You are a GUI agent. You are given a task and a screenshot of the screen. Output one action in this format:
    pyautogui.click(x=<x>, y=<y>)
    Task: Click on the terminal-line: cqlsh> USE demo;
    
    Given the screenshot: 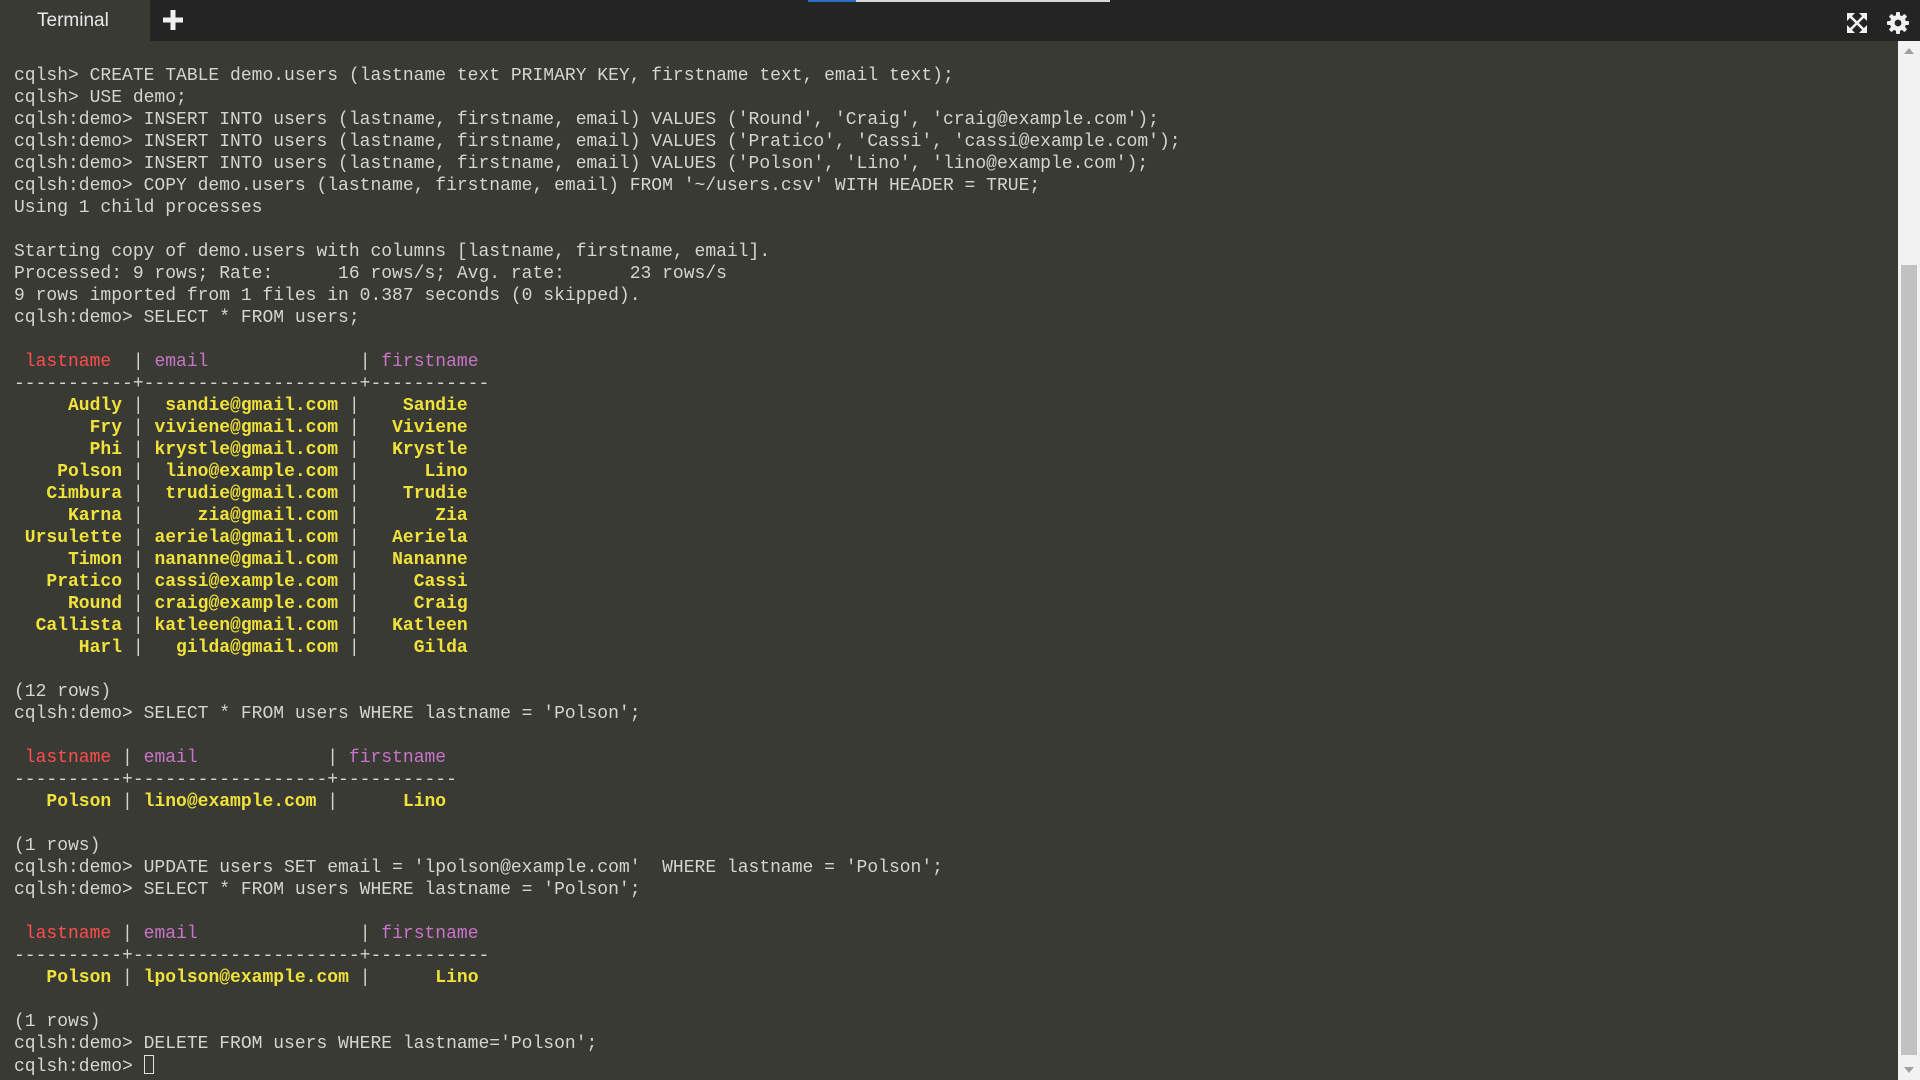 What is the action you would take?
    pyautogui.click(x=100, y=98)
    